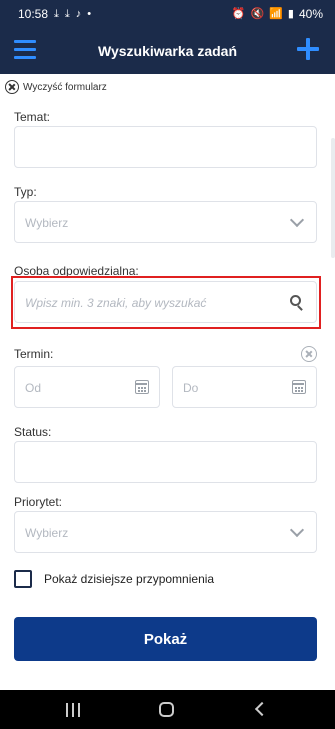 The width and height of the screenshot is (335, 729). What do you see at coordinates (167, 14) in the screenshot?
I see `status-bar: 10:58 ⤓ ⤓ ♪ • ⏰ 🔇 📶 ▮ 40%` at bounding box center [167, 14].